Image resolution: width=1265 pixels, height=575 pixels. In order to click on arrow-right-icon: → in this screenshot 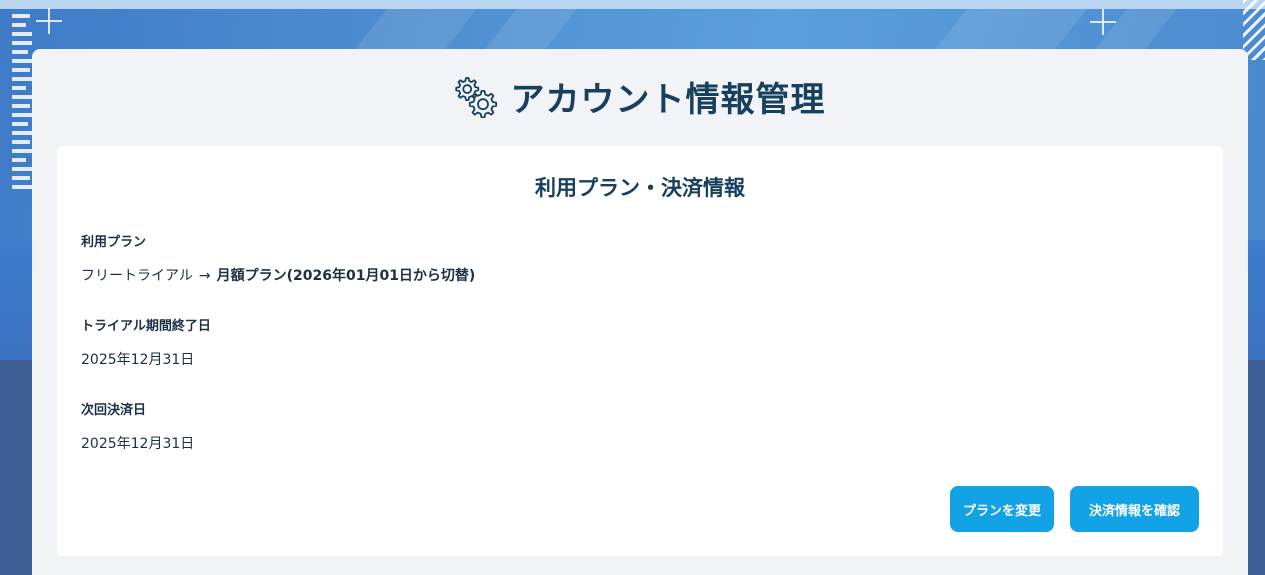, I will do `click(204, 276)`.